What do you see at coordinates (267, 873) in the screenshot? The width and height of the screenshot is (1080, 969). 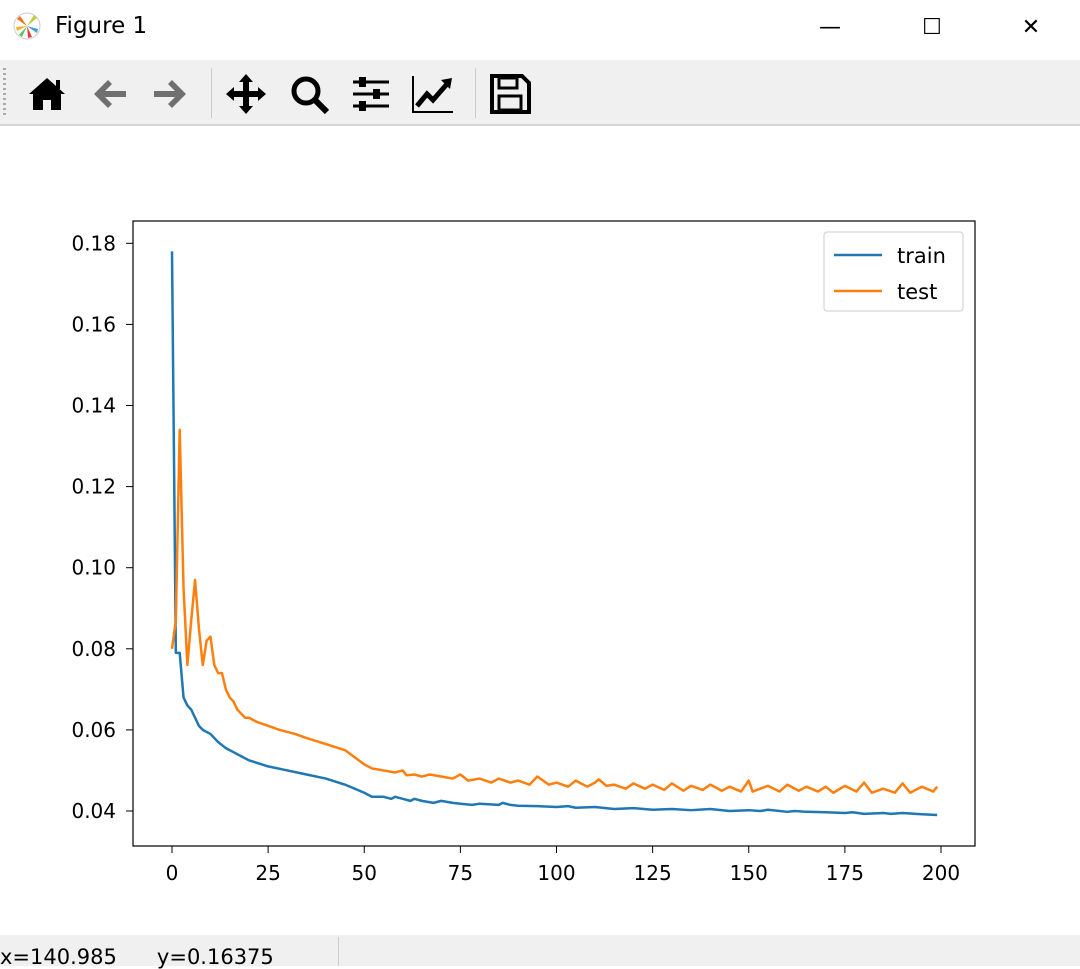 I see `x-tick-label: 25` at bounding box center [267, 873].